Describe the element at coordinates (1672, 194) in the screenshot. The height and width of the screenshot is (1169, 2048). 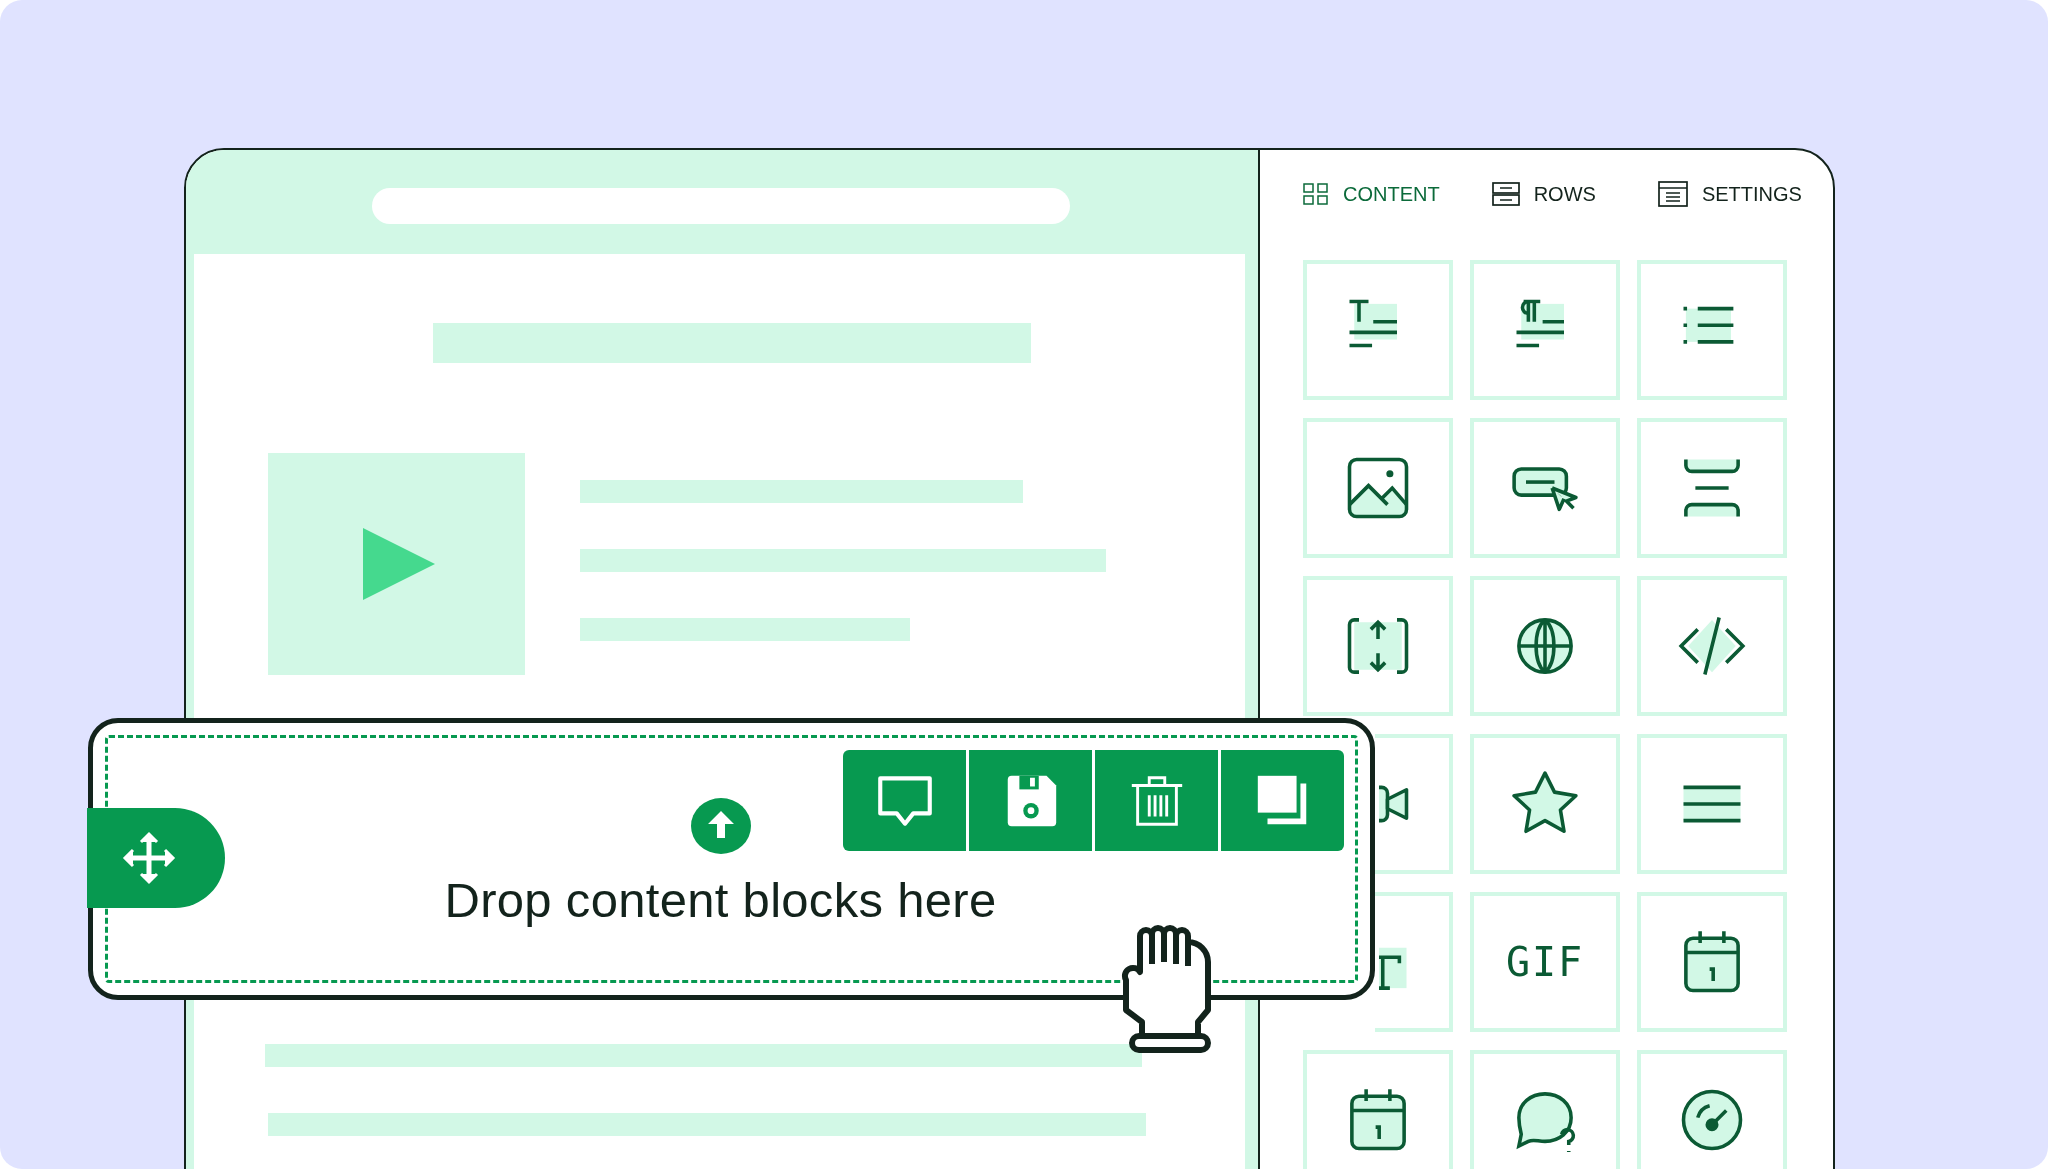
I see `settings-panel-icon` at that location.